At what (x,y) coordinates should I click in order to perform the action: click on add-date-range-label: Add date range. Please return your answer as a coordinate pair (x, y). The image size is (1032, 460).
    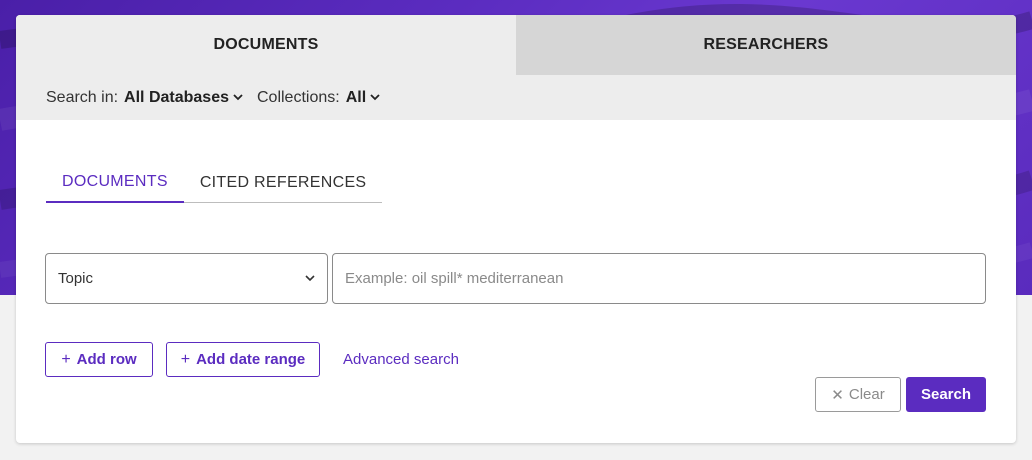
    Looking at the image, I should click on (251, 359).